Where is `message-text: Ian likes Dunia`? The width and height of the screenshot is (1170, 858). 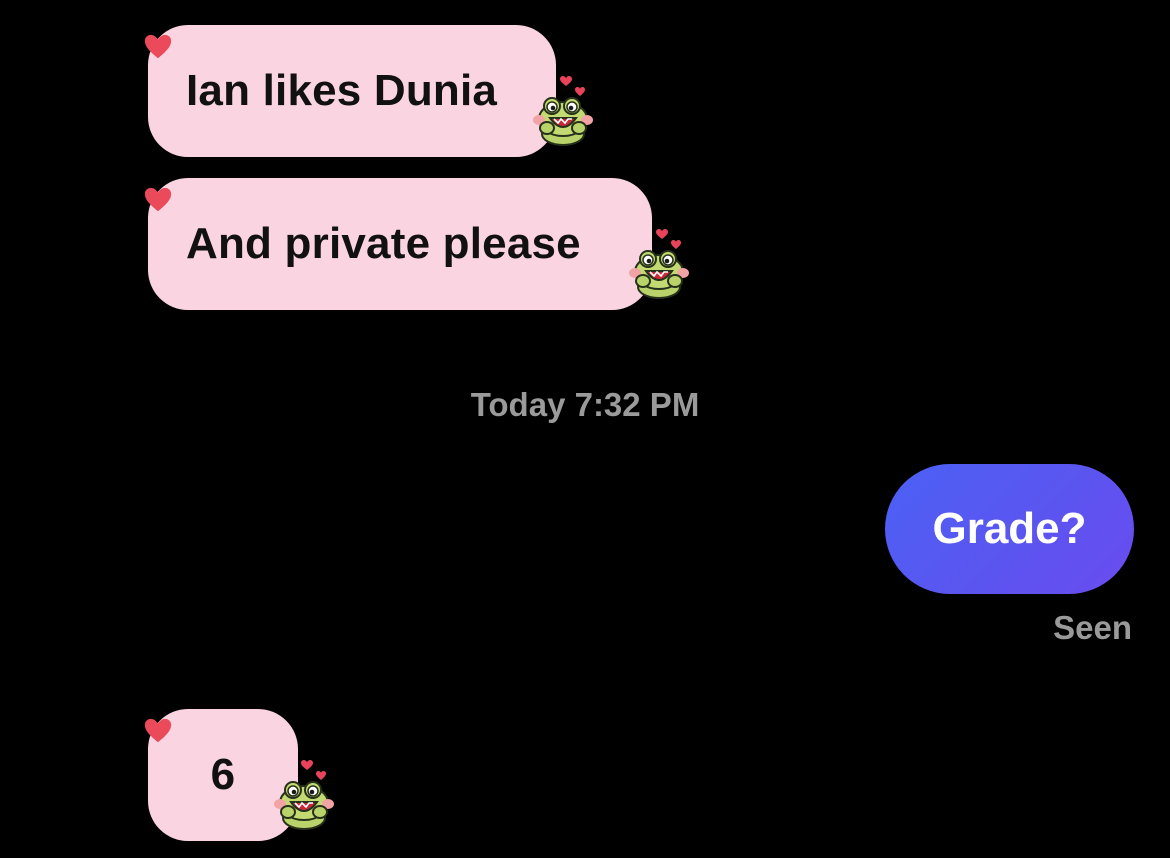
message-text: Ian likes Dunia is located at coordinates (342, 90).